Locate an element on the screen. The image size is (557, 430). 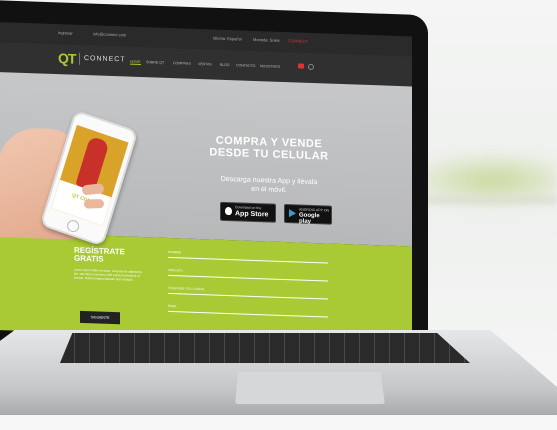
nav-sobre: SOBRE QT is located at coordinates (155, 62).